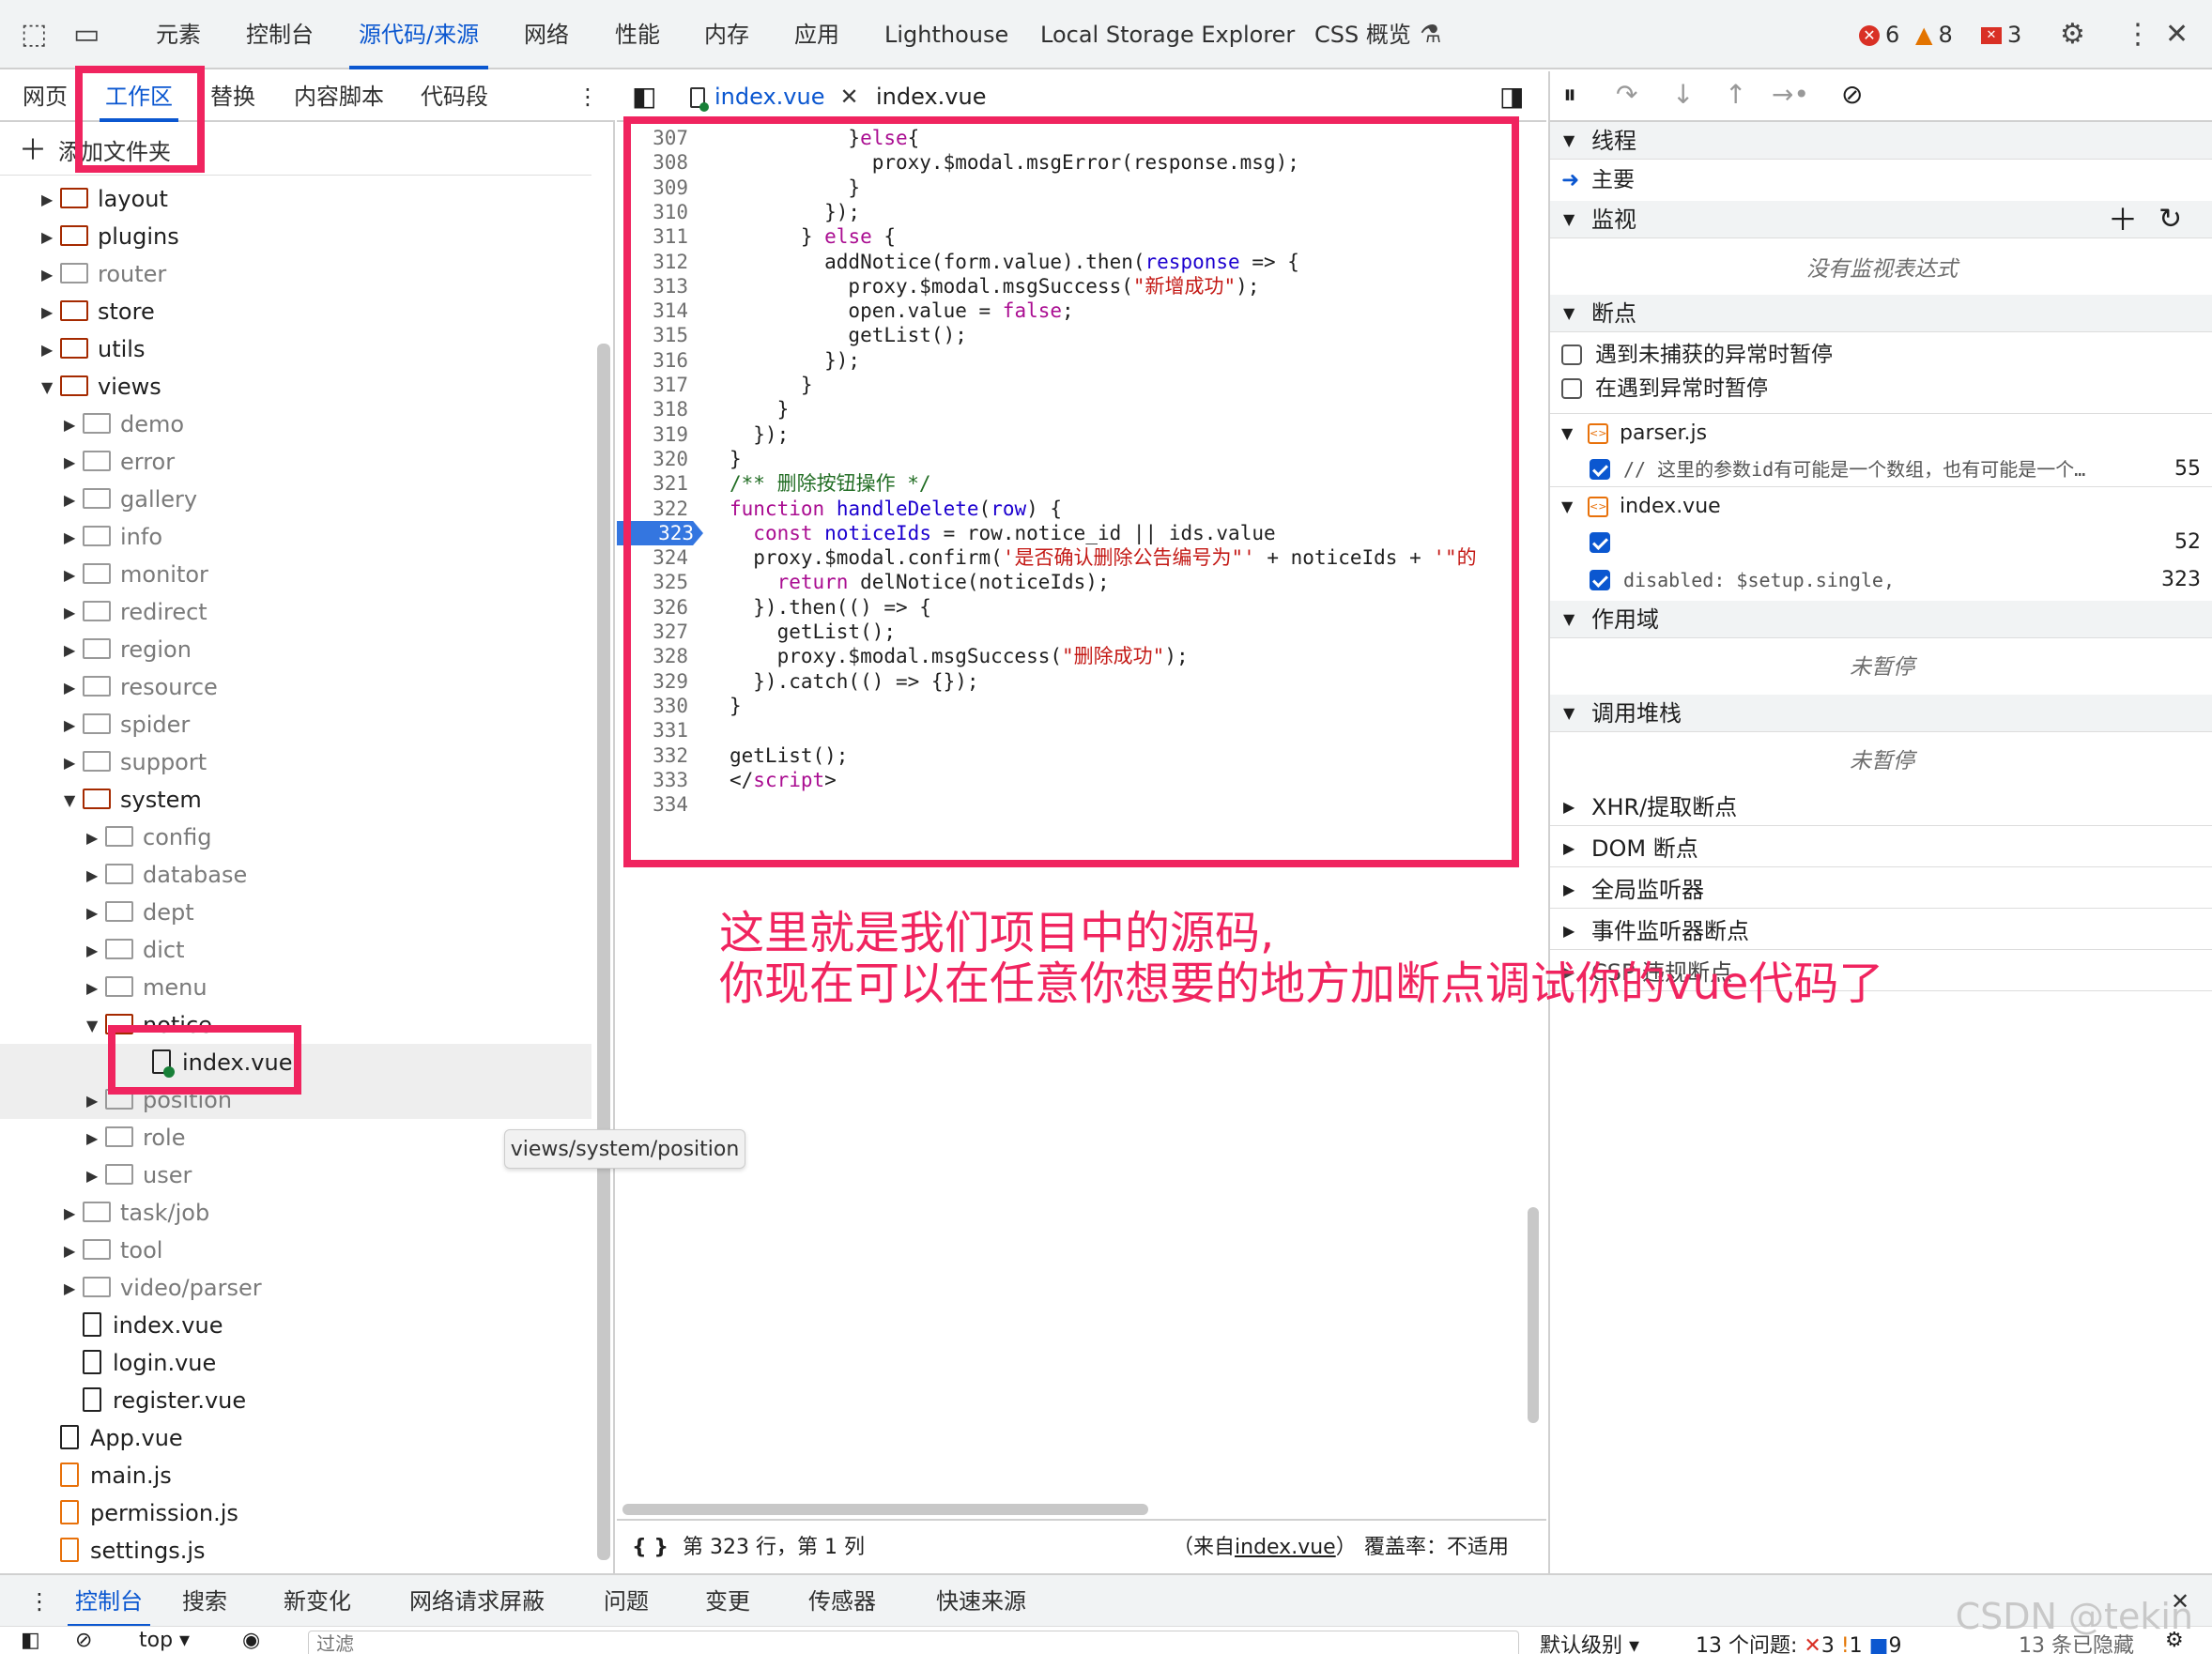  I want to click on step-icon: →•, so click(1790, 94).